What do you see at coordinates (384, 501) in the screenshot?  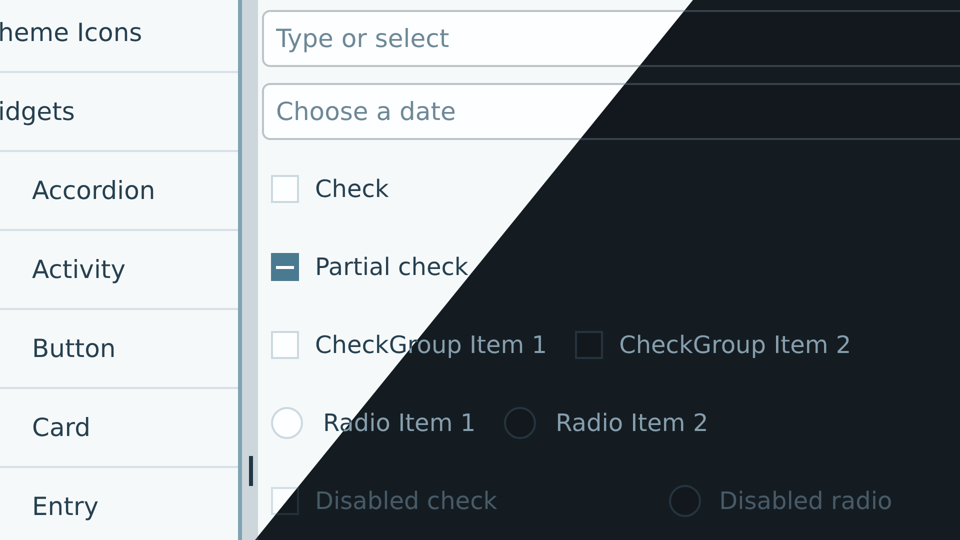 I see `checkbox: Disabled check` at bounding box center [384, 501].